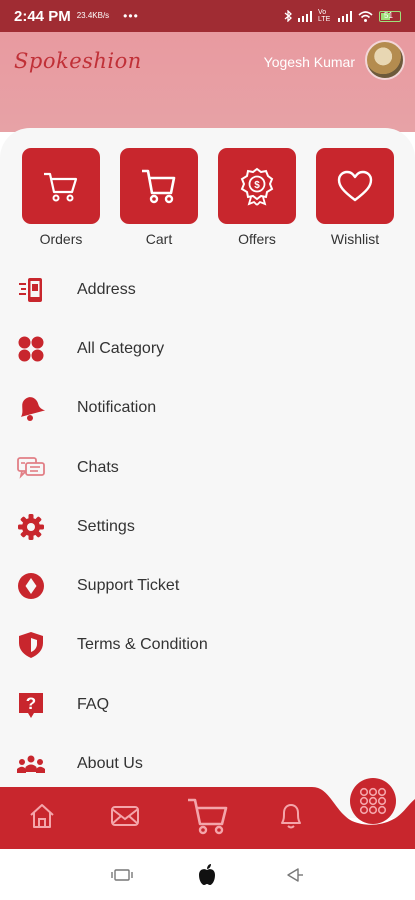  What do you see at coordinates (78, 61) in the screenshot?
I see `app-logo: Spokeshion` at bounding box center [78, 61].